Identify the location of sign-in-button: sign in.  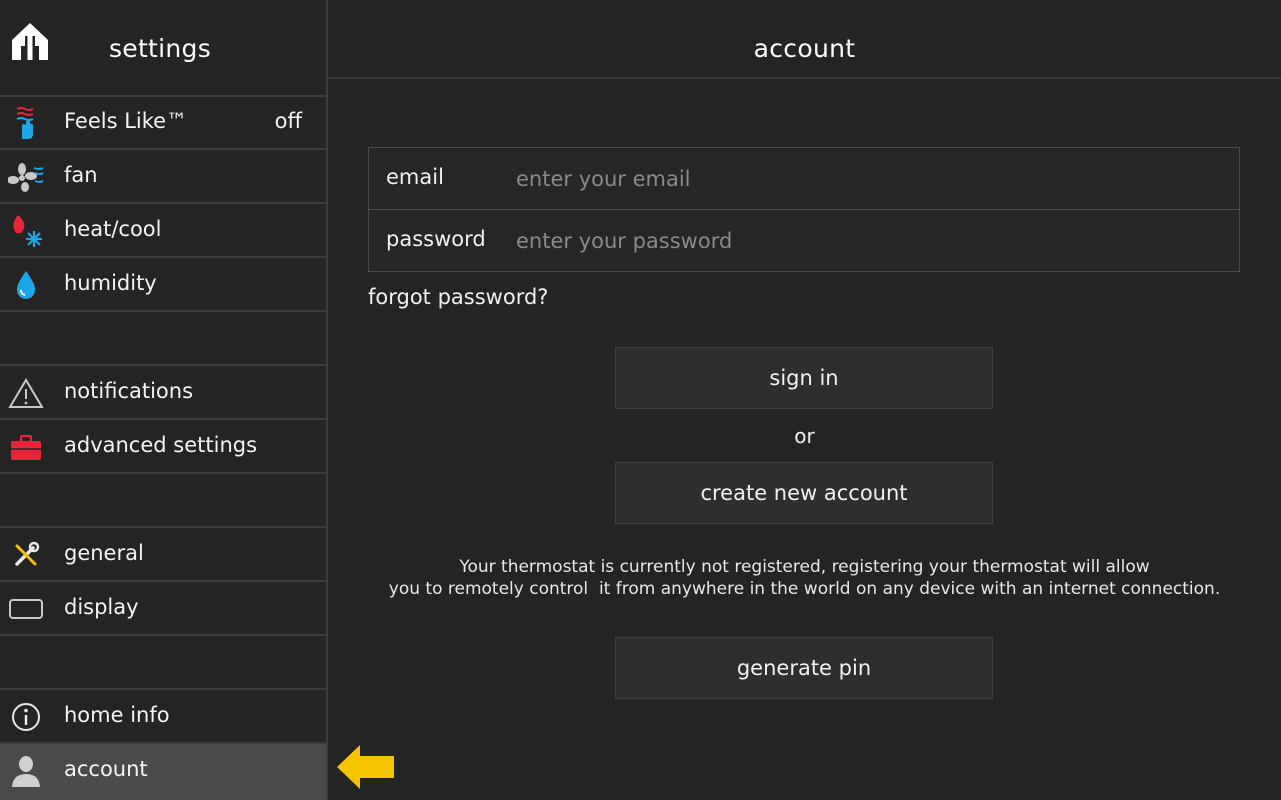
(804, 378).